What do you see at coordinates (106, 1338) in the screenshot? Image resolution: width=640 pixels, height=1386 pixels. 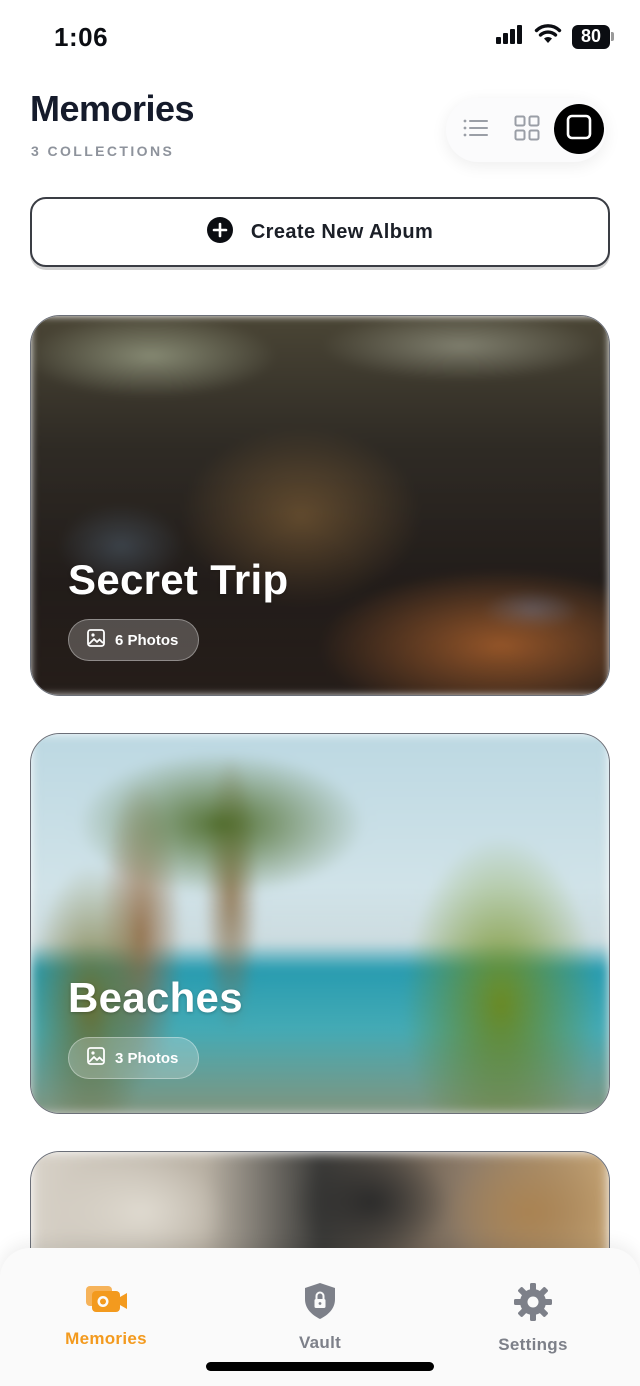 I see `tab-label: Memories` at bounding box center [106, 1338].